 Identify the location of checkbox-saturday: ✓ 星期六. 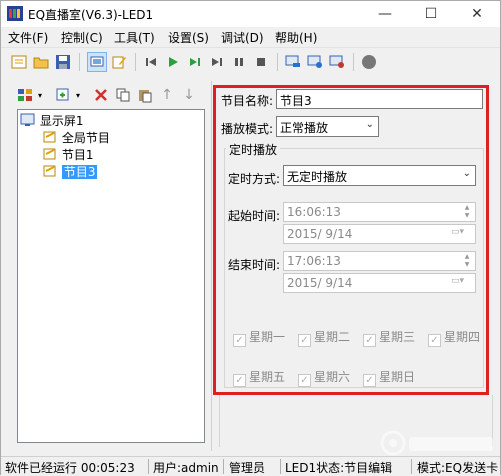
(324, 377).